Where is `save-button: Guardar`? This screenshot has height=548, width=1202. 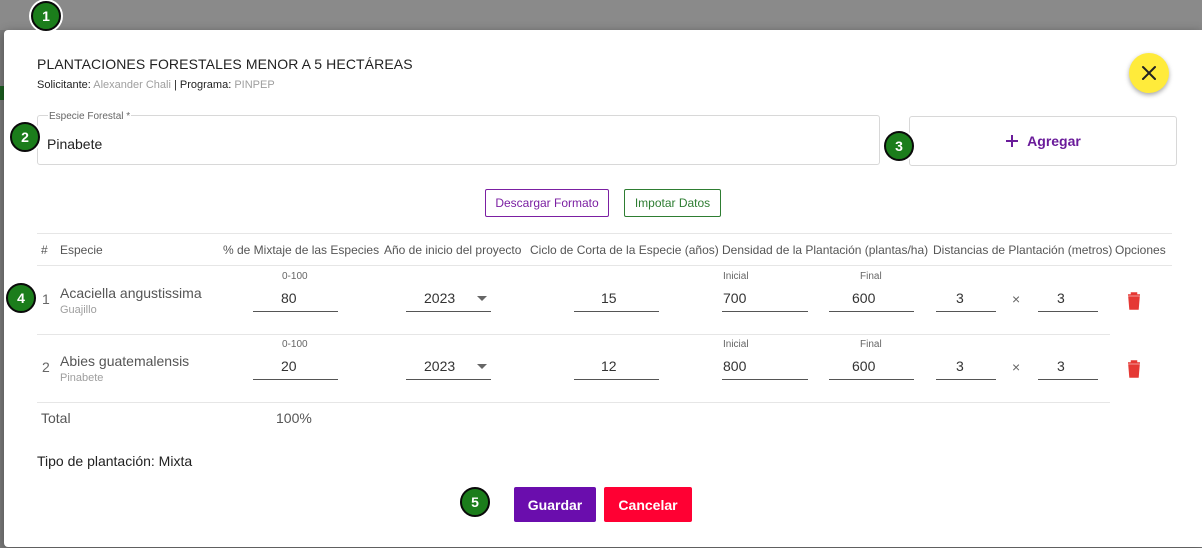 save-button: Guardar is located at coordinates (555, 504).